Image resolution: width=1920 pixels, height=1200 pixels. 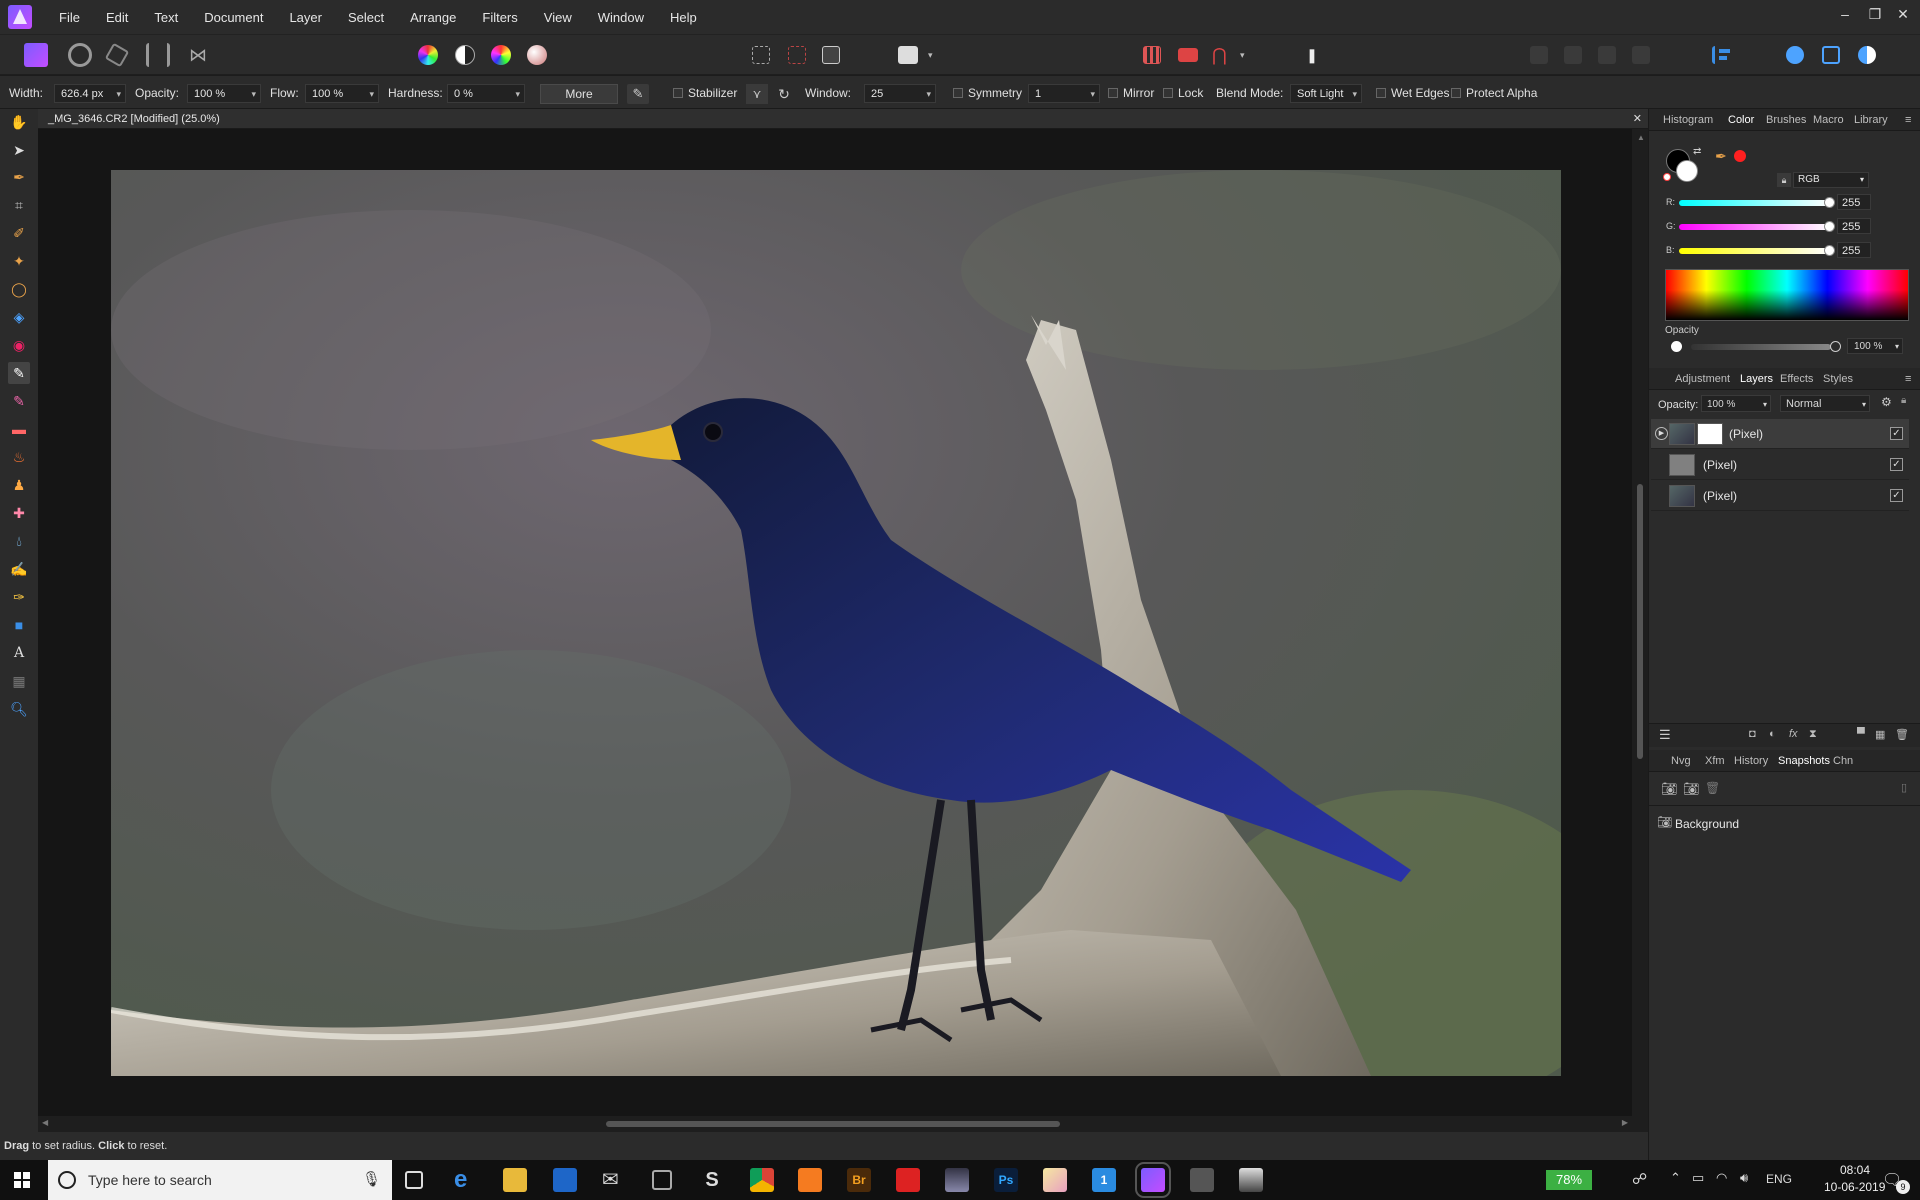 What do you see at coordinates (1736, 403) in the screenshot?
I see `layer-opacity-field: 100 % ▾` at bounding box center [1736, 403].